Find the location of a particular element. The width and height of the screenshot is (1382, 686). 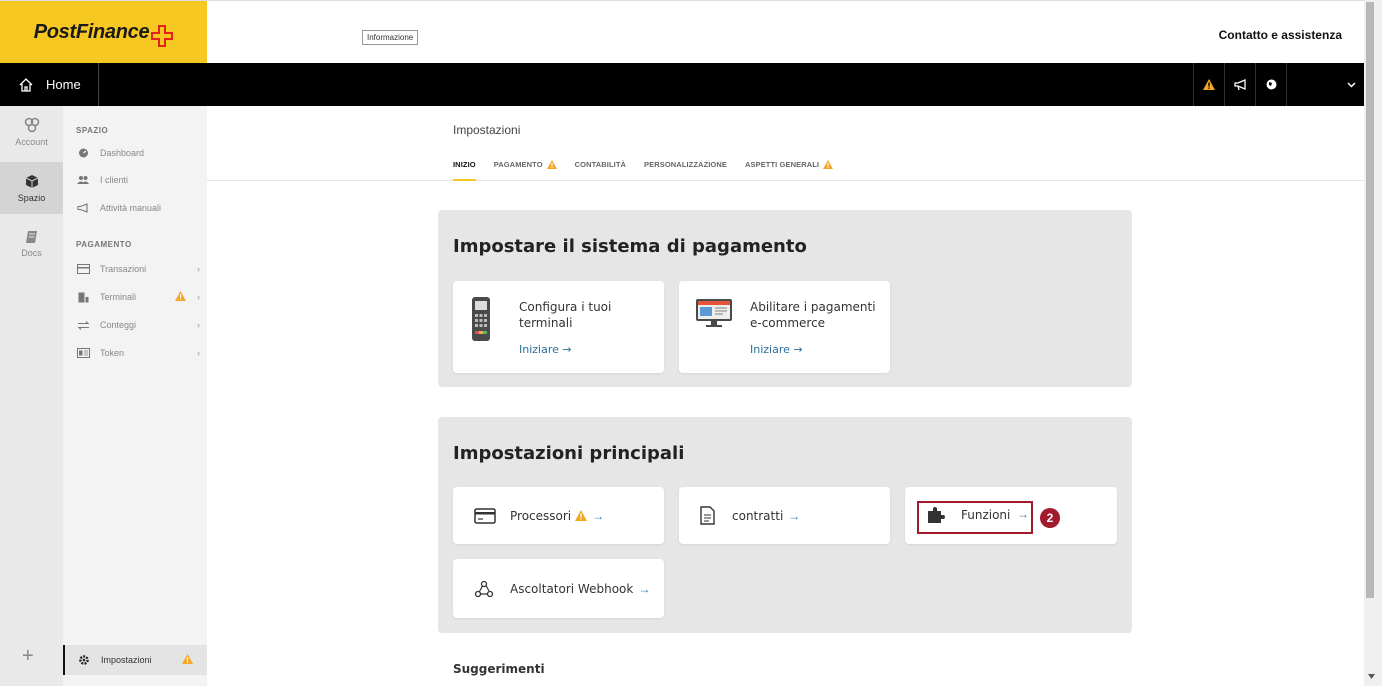

book-icon is located at coordinates (31, 237).